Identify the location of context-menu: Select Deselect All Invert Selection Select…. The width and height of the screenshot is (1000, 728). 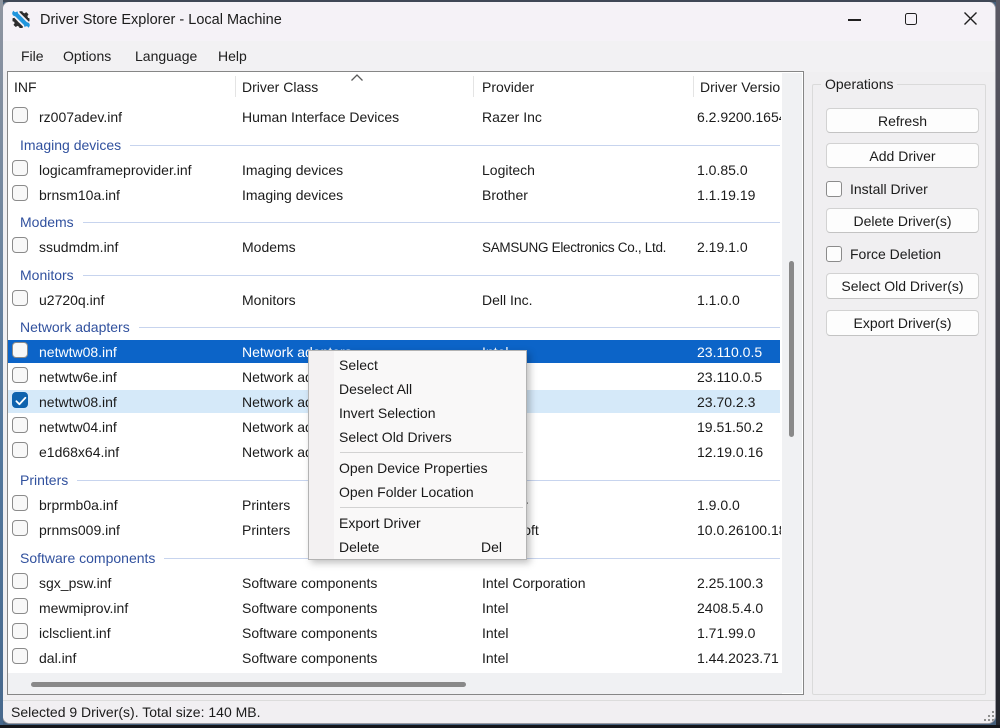
(417, 455).